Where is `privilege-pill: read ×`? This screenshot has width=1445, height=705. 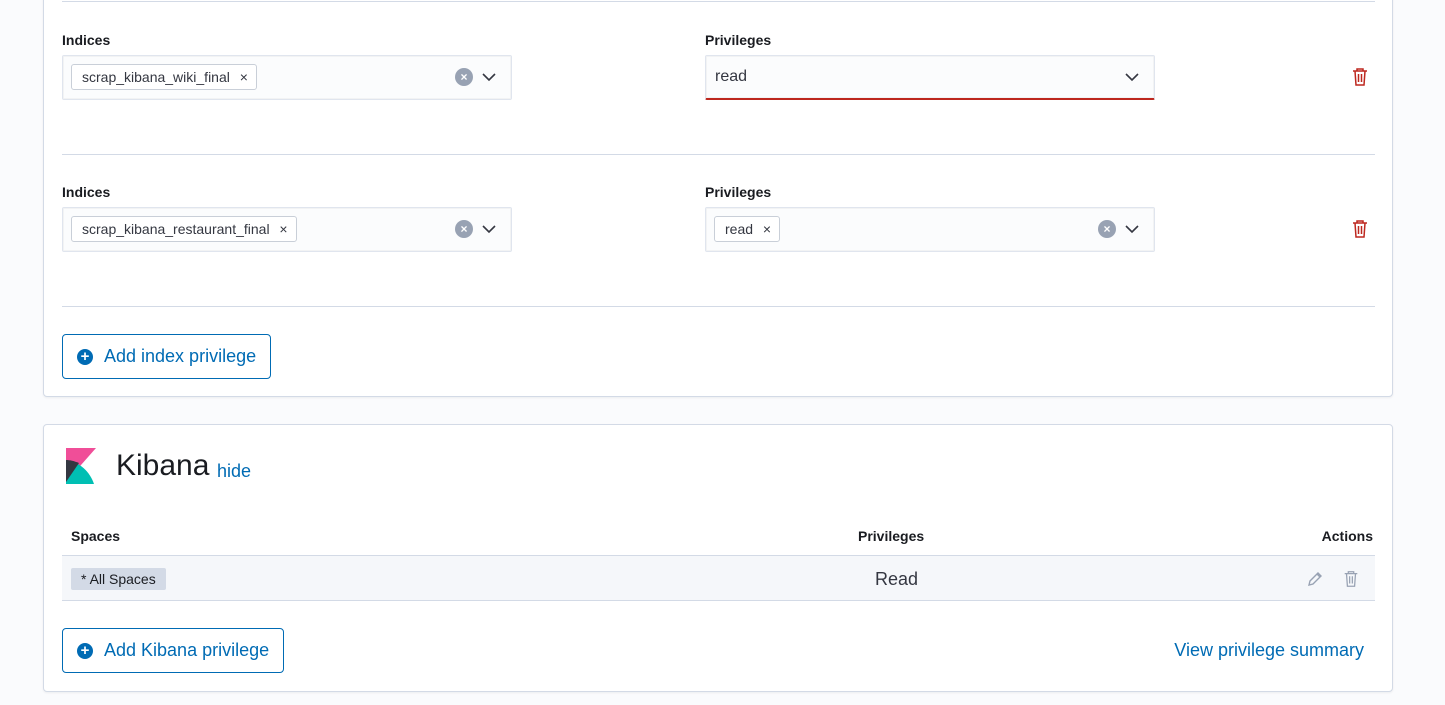 privilege-pill: read × is located at coordinates (747, 229).